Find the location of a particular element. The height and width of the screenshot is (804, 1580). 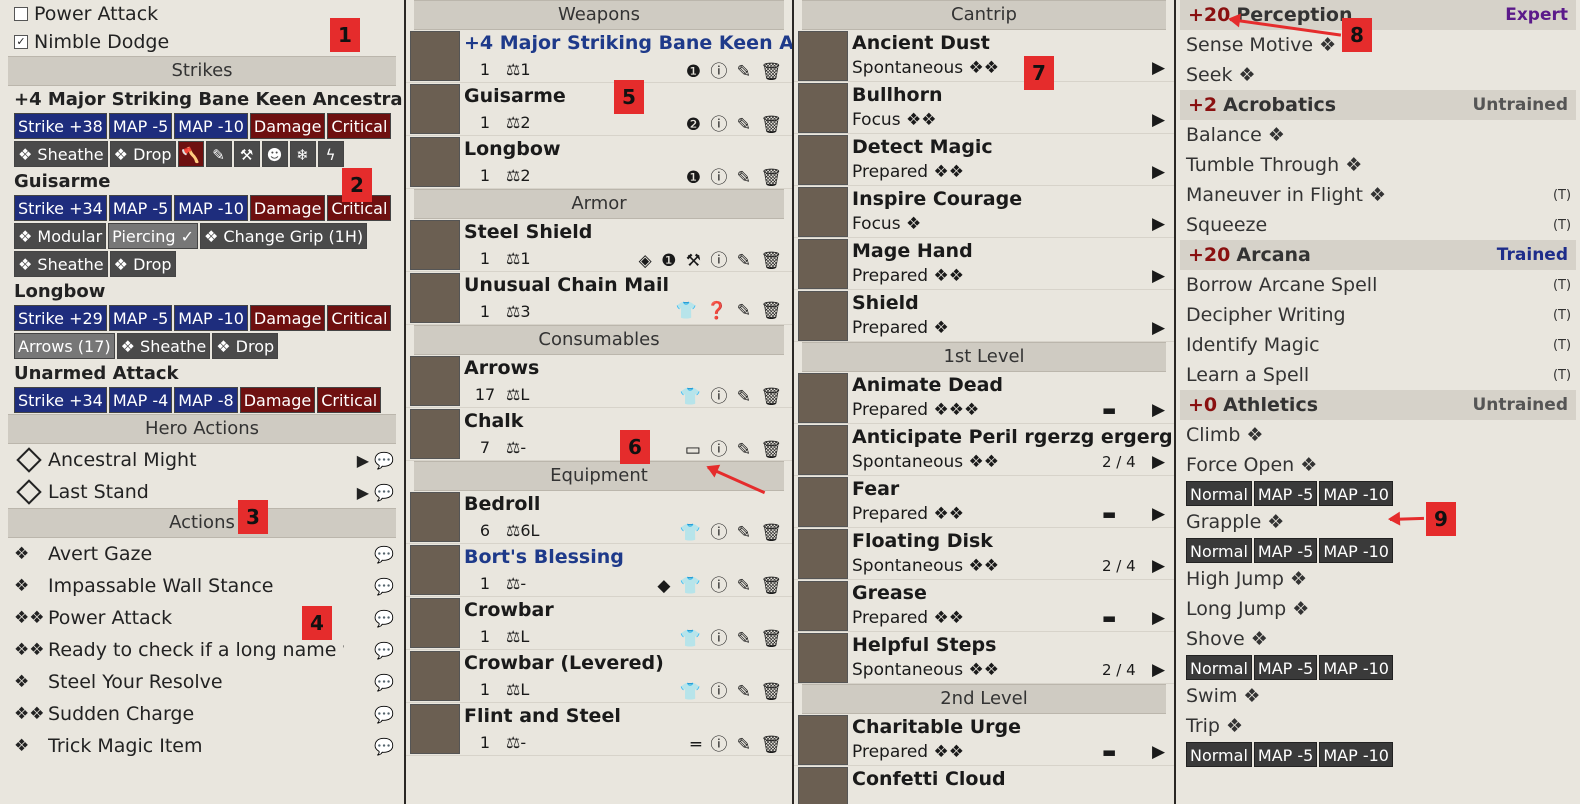

inventory-item: Crowbar (Levered) 1 ⚖L 👕 ⓘ ✎ 🗑 is located at coordinates (599, 676).